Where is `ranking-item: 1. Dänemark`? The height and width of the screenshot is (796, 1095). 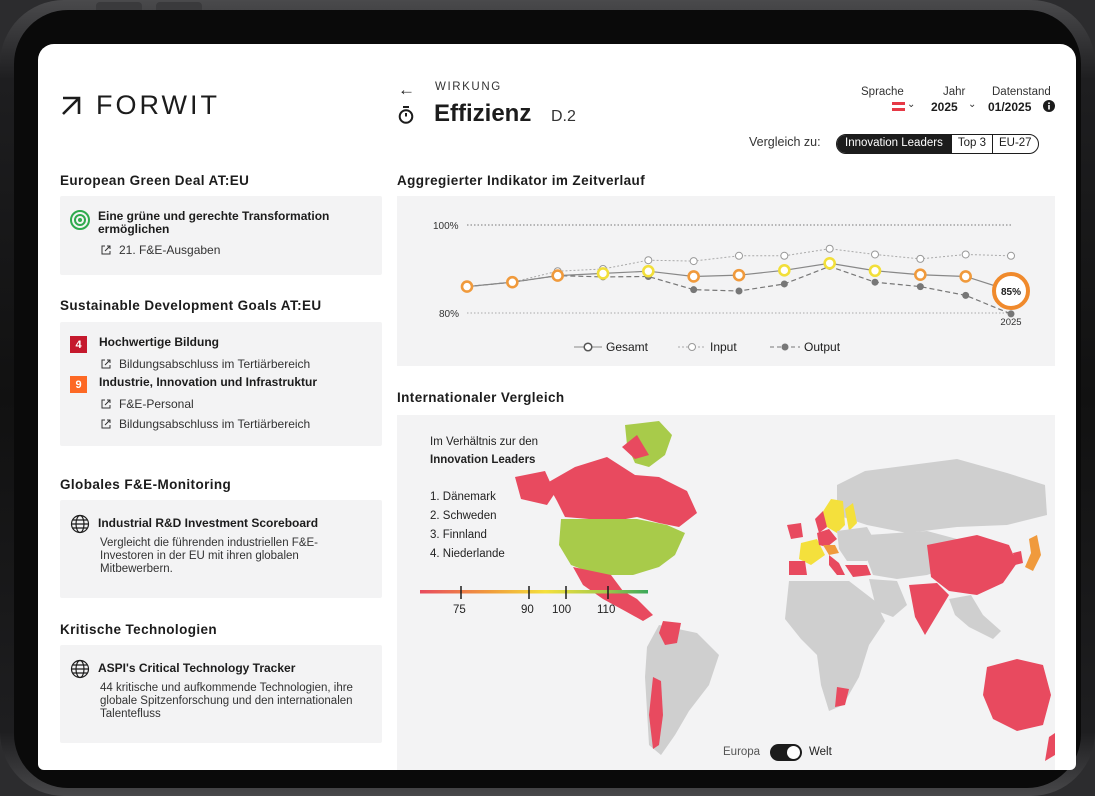 ranking-item: 1. Dänemark is located at coordinates (463, 497).